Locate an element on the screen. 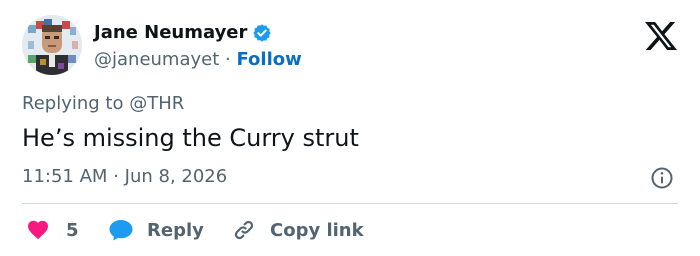 The width and height of the screenshot is (700, 256). tweet-text: He’s missing the Curry strut is located at coordinates (190, 138).